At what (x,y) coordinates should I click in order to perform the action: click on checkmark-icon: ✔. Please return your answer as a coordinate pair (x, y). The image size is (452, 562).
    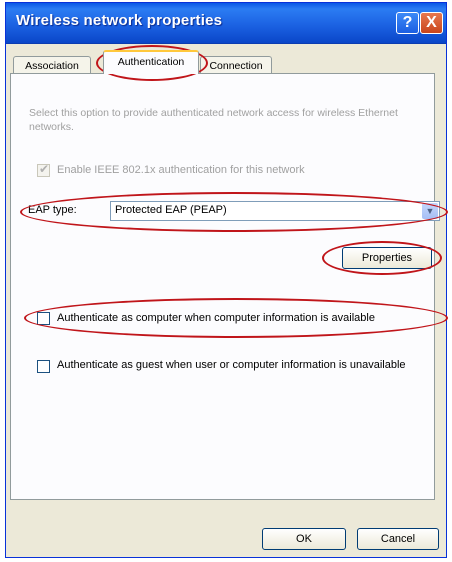
    Looking at the image, I should click on (44, 169).